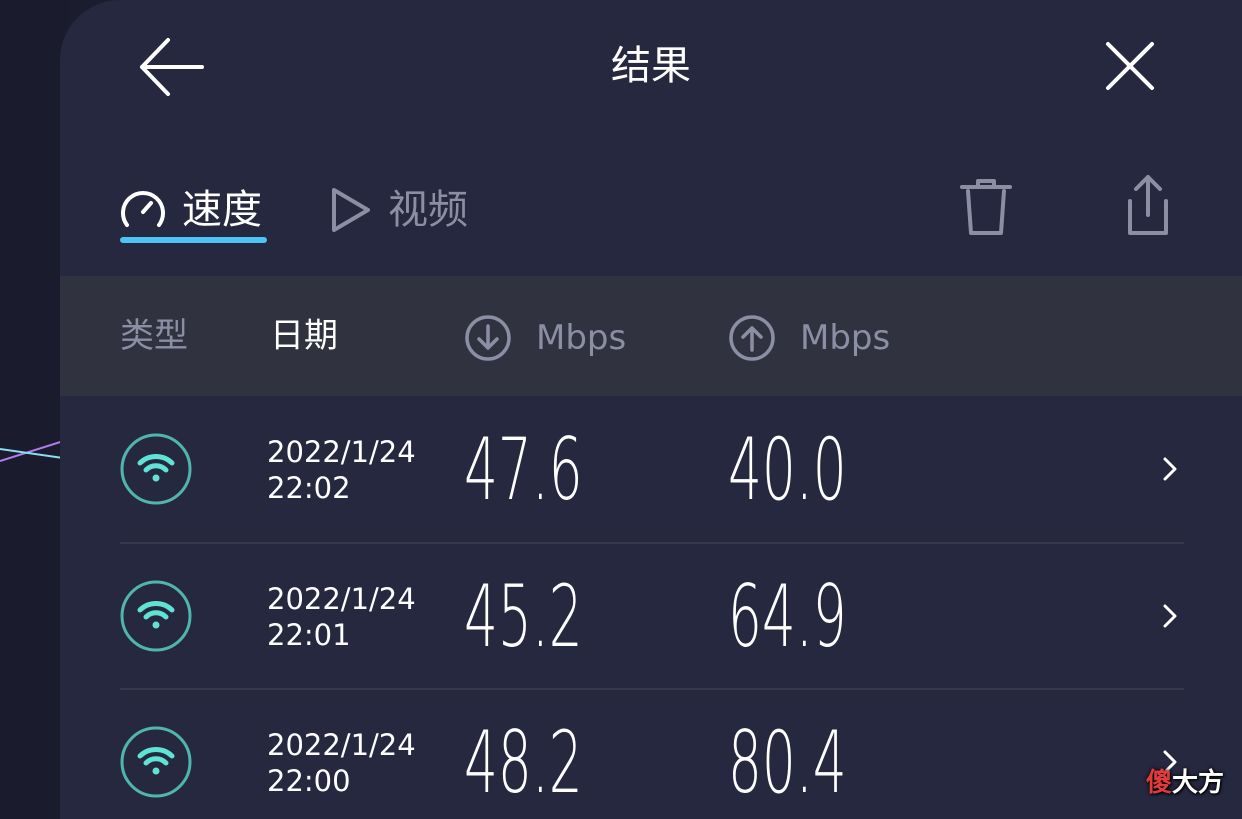  I want to click on tab-video: 视频, so click(398, 210).